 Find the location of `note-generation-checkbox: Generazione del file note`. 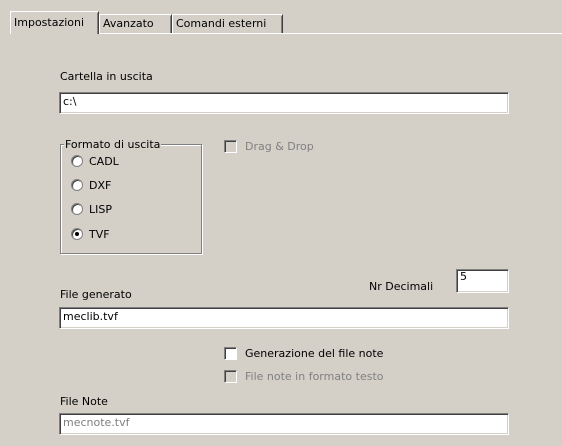

note-generation-checkbox: Generazione del file note is located at coordinates (303, 354).